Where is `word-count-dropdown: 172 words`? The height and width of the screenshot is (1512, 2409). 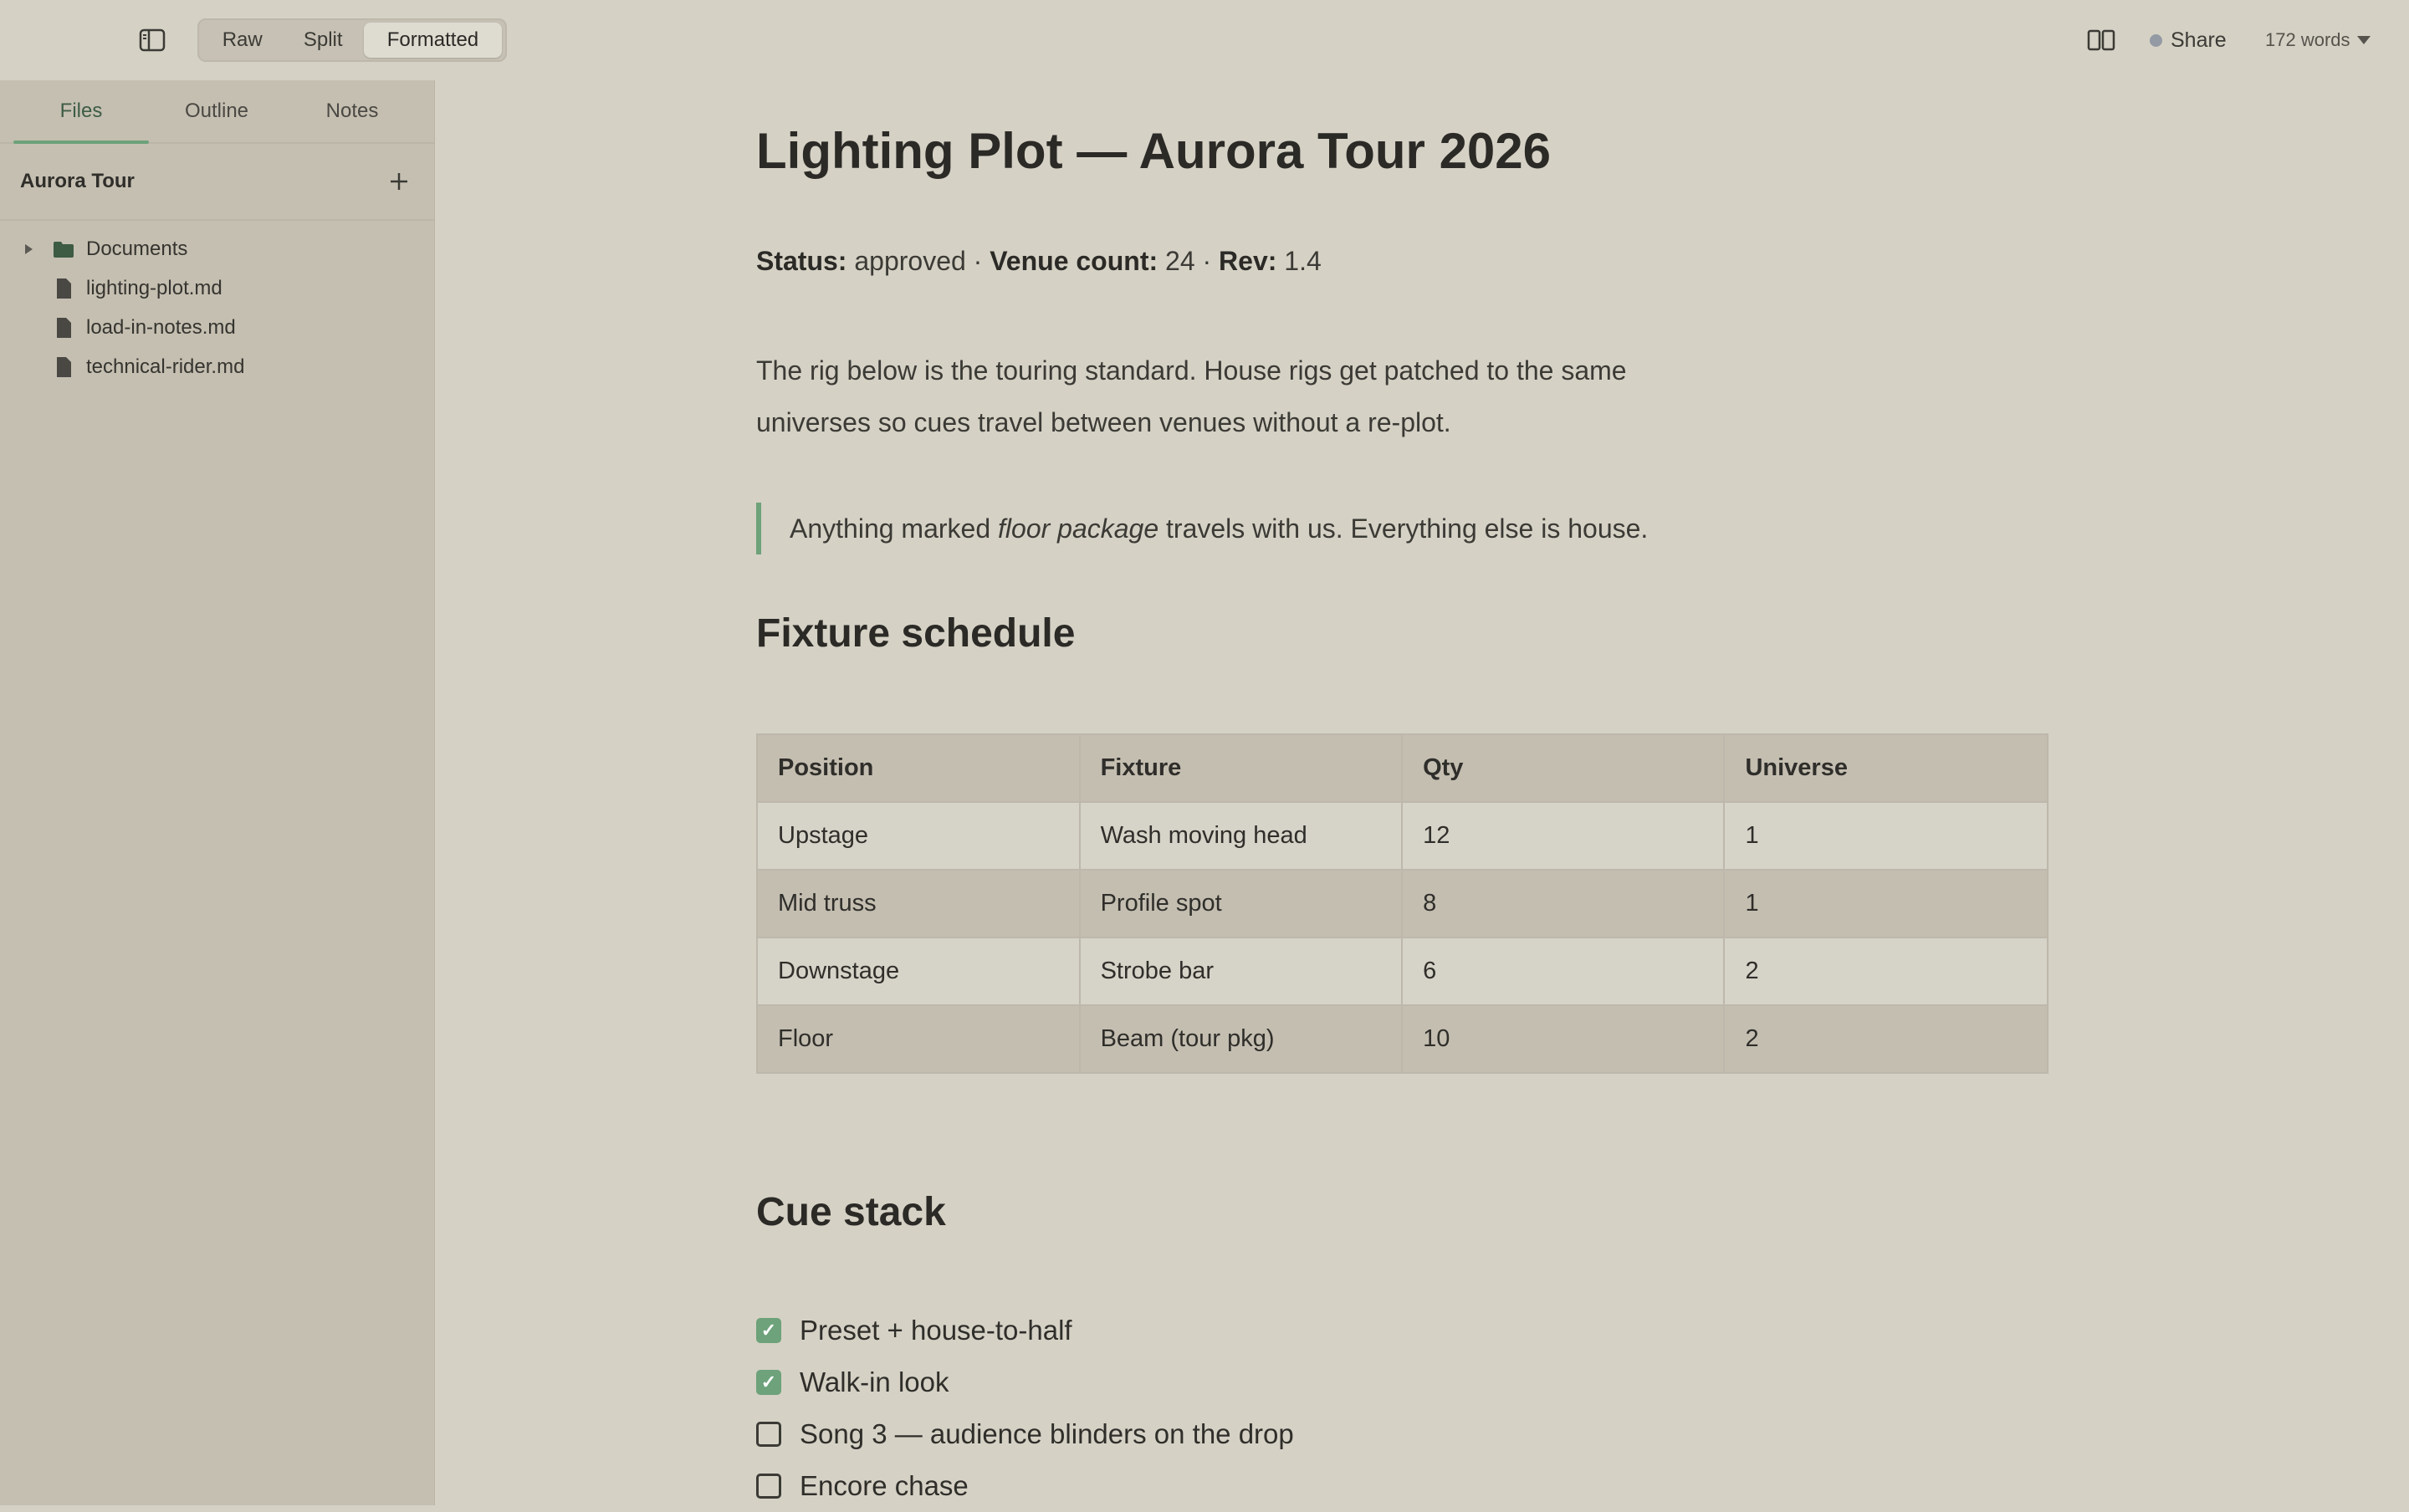
word-count-dropdown: 172 words is located at coordinates (2318, 40).